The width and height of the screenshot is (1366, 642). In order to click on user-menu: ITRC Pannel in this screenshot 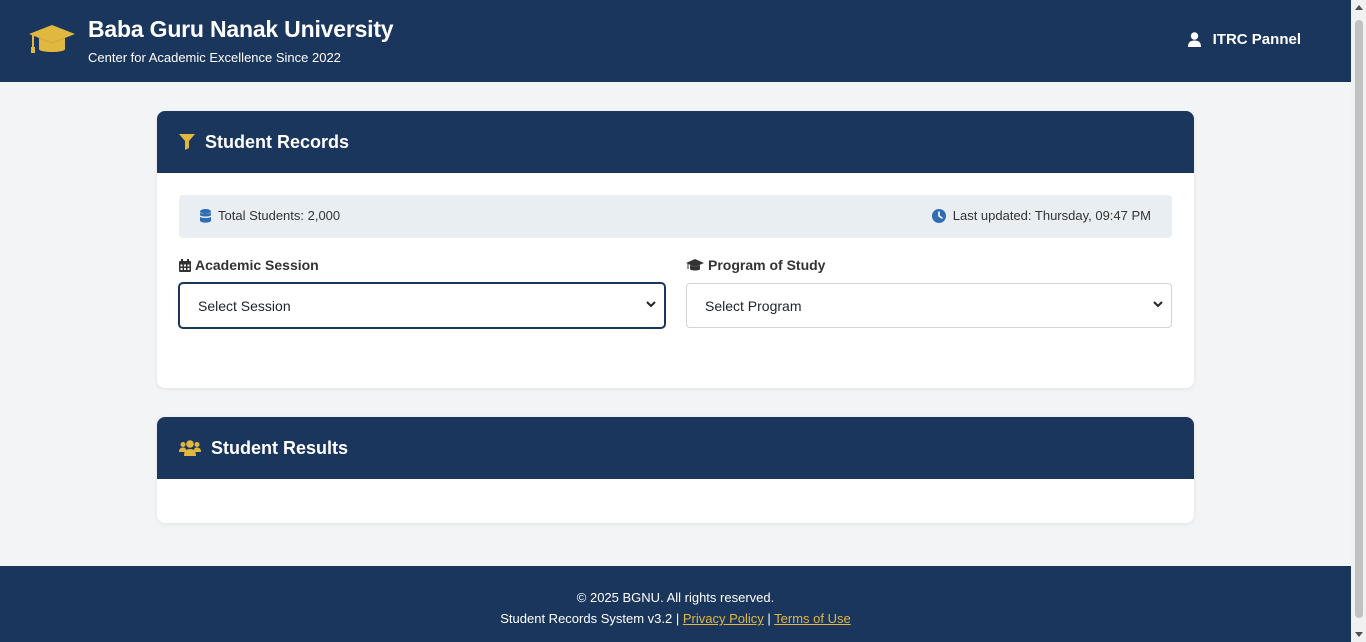, I will do `click(1244, 39)`.